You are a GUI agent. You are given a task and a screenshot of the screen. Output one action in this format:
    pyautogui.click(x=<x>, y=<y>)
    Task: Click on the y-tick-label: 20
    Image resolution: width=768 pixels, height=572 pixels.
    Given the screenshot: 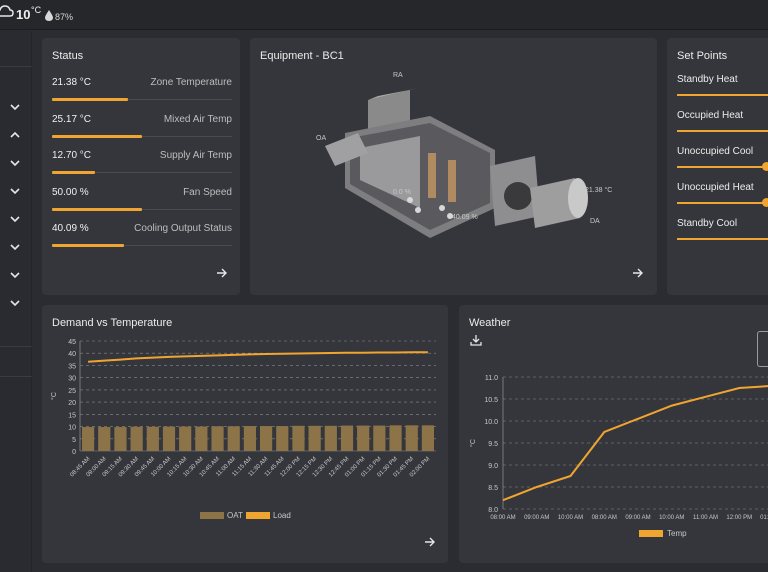 What is the action you would take?
    pyautogui.click(x=72, y=403)
    